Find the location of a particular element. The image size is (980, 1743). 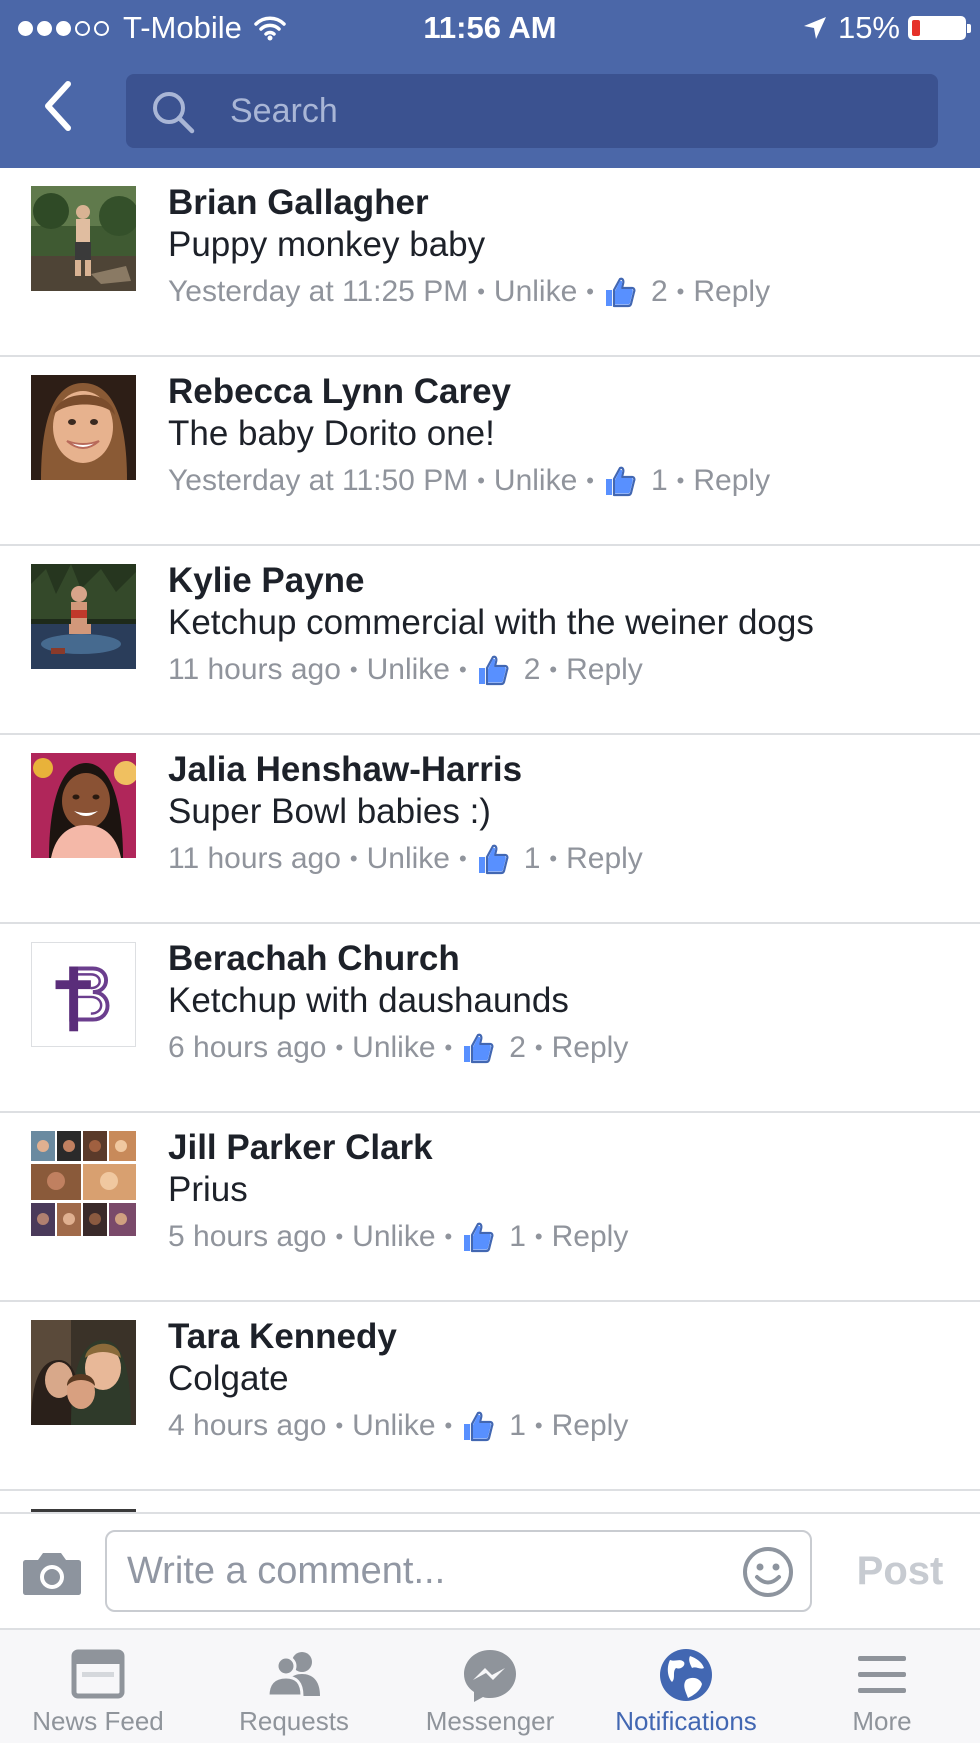

comment-field is located at coordinates (458, 1571).